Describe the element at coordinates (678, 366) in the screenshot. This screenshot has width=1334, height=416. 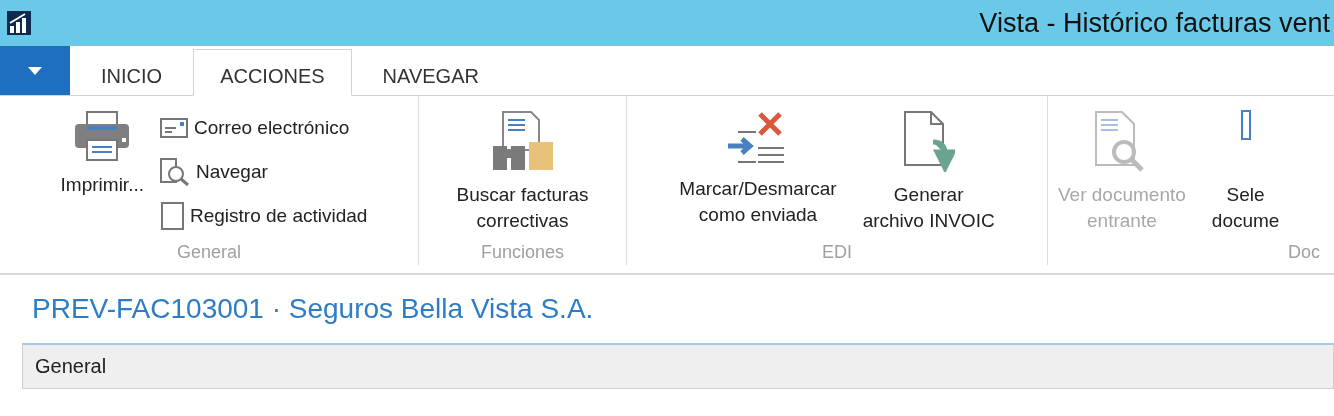
I see `section-header: General` at that location.